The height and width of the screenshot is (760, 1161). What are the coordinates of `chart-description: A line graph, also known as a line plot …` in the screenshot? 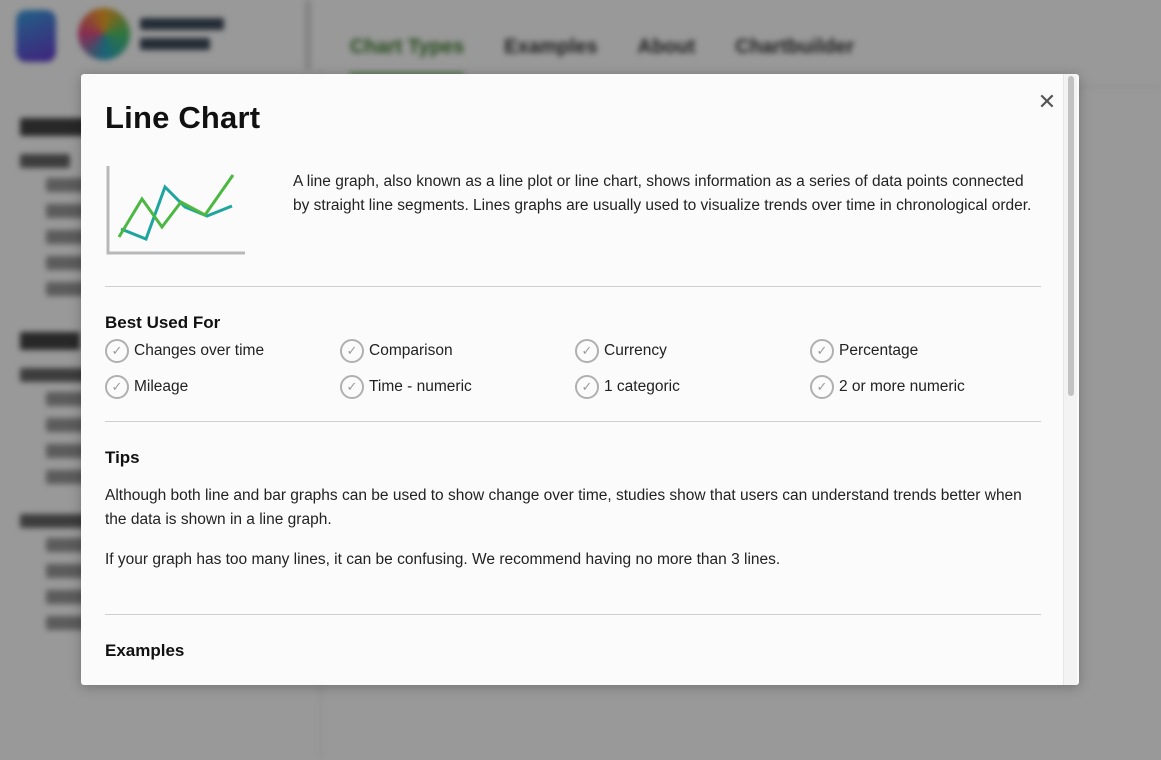 It's located at (662, 193).